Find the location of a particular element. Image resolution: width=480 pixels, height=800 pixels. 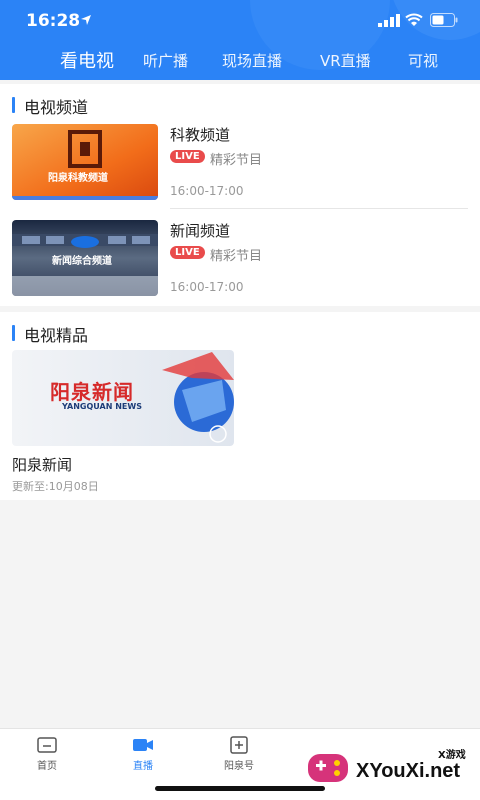

channel-name: 科教频道 is located at coordinates (200, 135).